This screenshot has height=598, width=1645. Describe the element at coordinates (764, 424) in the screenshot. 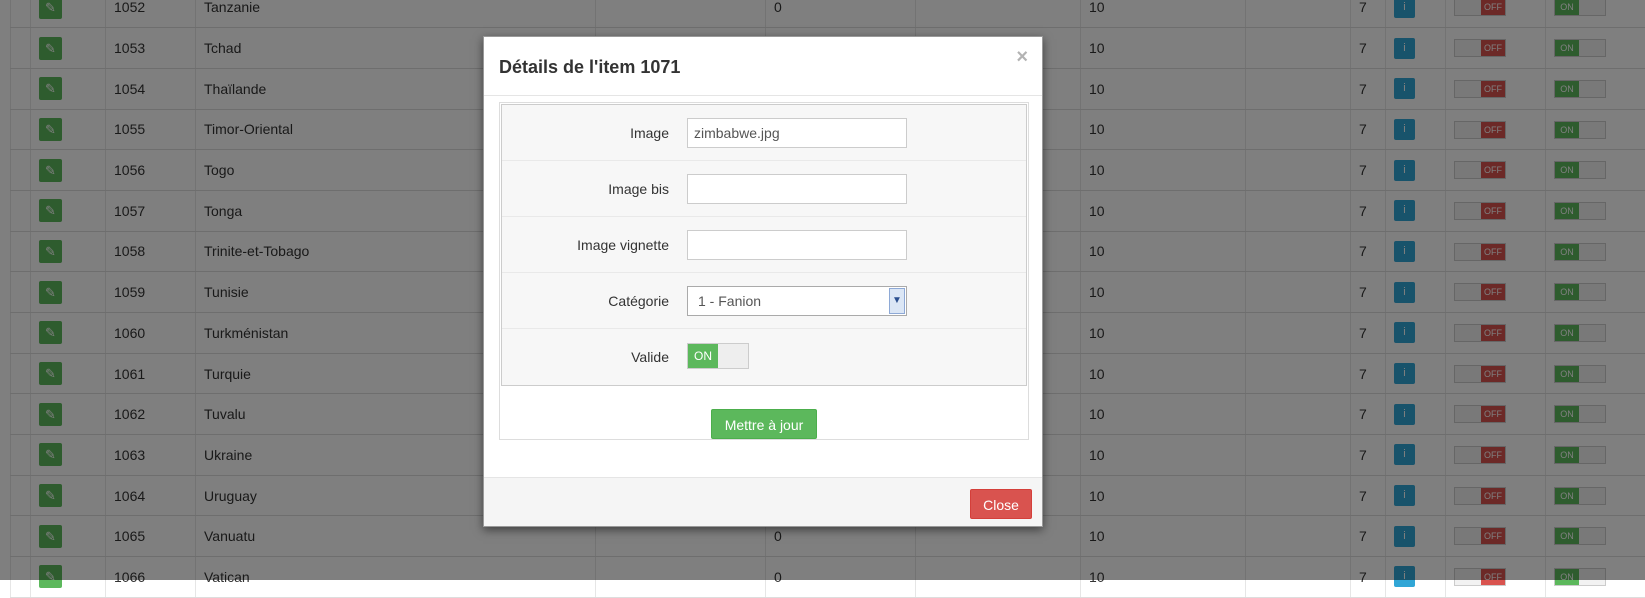

I see `update-button: Mettre à jour` at that location.